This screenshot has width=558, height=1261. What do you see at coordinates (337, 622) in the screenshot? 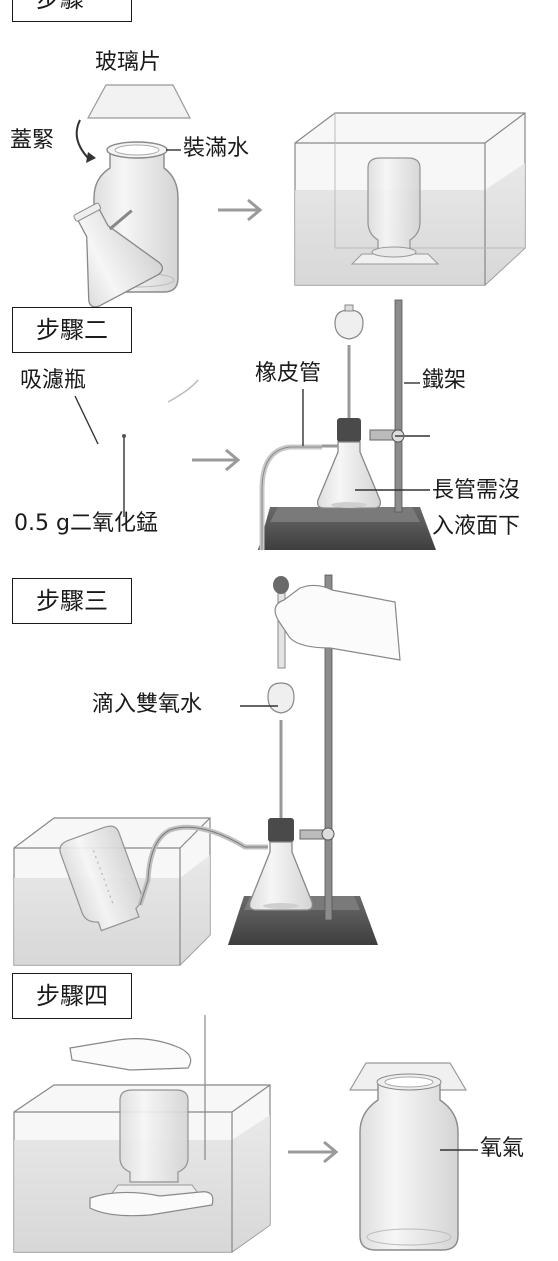
I see `hand-step3` at bounding box center [337, 622].